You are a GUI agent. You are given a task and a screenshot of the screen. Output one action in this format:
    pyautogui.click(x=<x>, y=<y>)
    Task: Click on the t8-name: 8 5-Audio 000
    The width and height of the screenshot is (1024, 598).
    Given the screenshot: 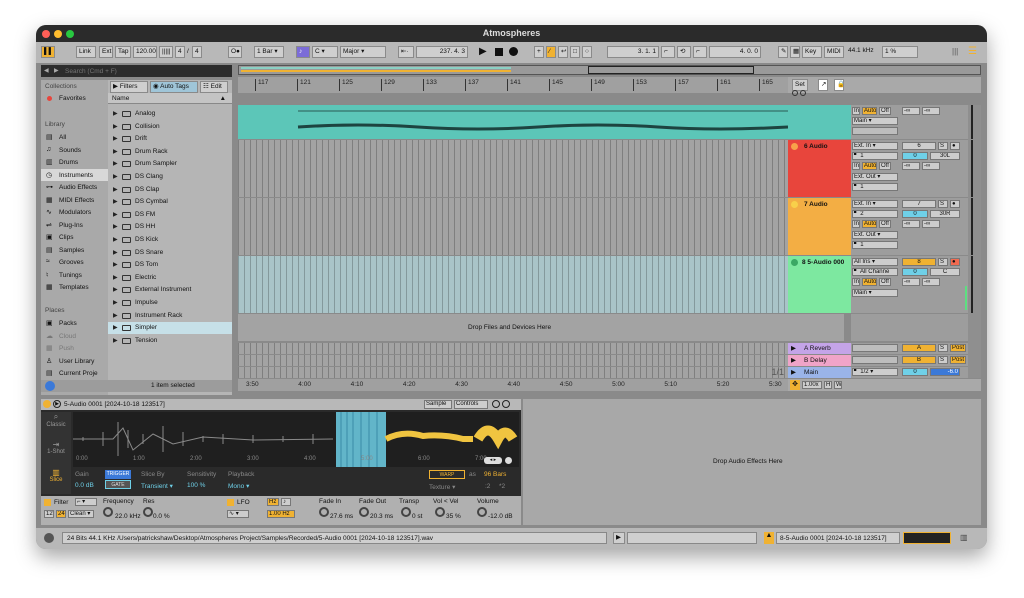 What is the action you would take?
    pyautogui.click(x=823, y=262)
    